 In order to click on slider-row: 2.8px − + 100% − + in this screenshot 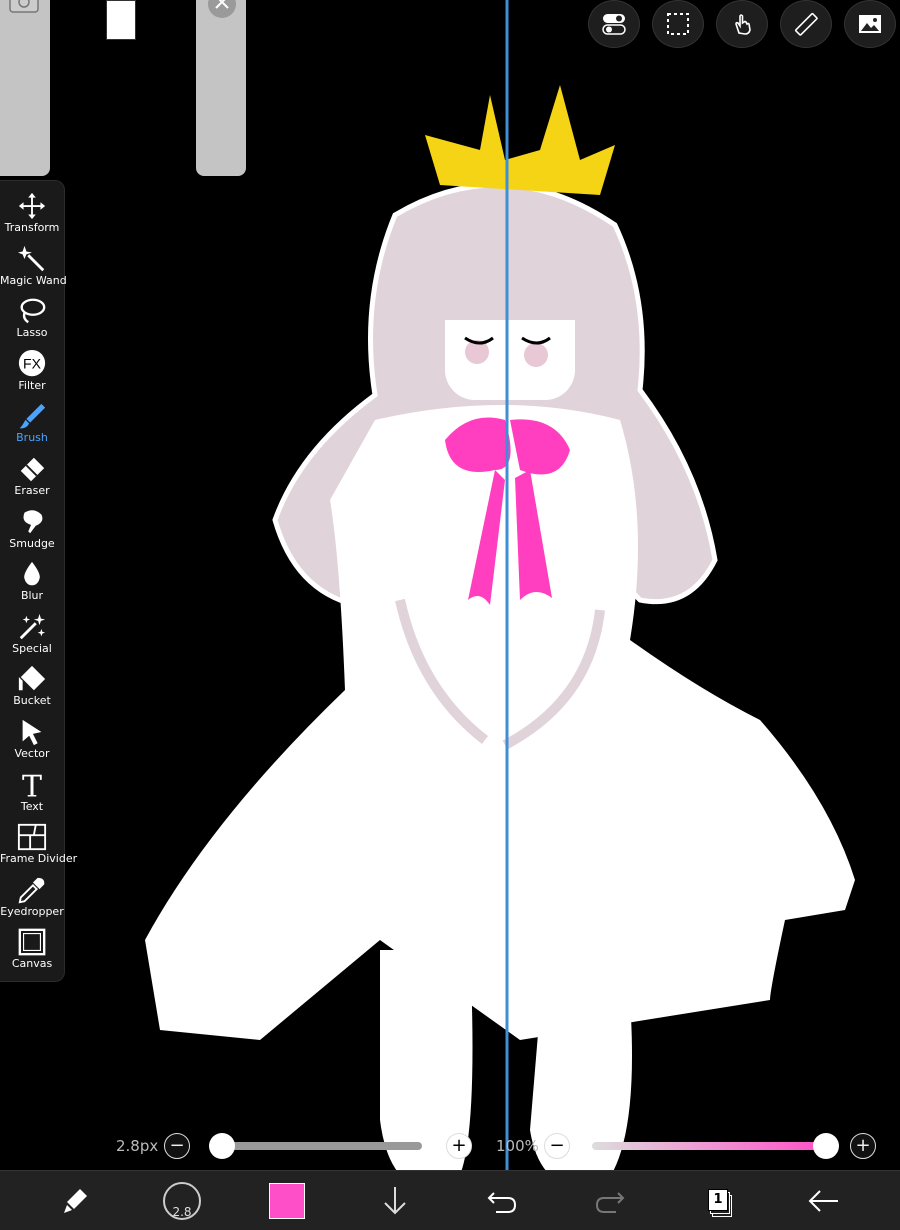, I will do `click(450, 1146)`.